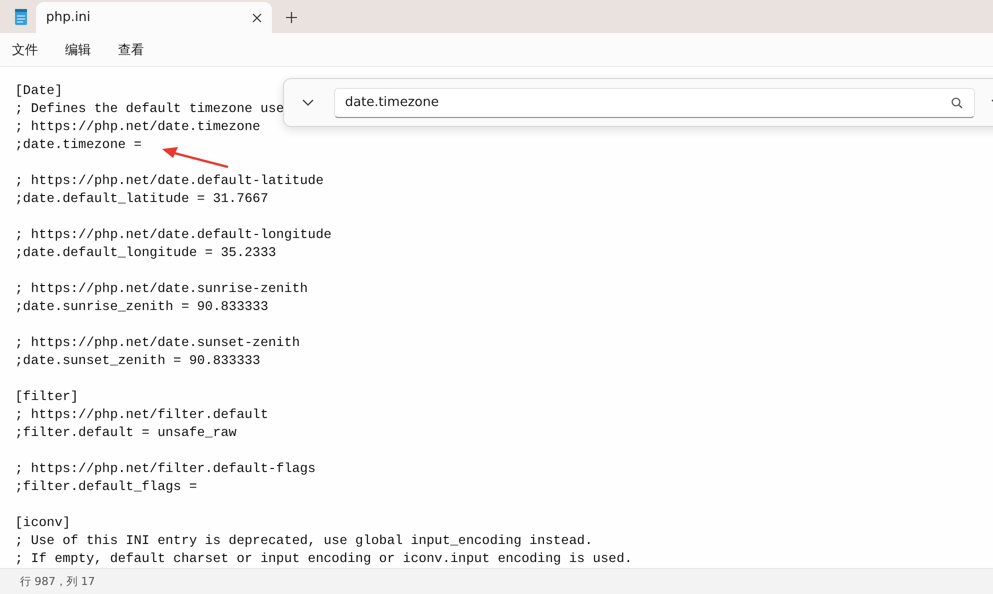 The image size is (993, 594). I want to click on code-line: ; Defines the default timezone use, so click(149, 109).